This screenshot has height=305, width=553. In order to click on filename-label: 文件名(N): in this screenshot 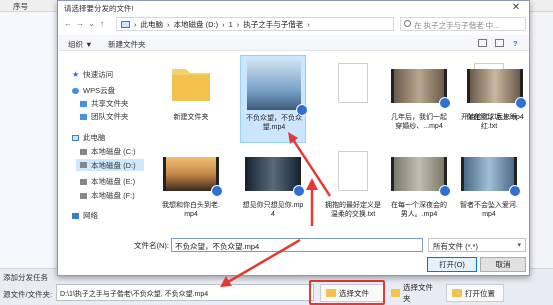, I will do `click(151, 245)`.